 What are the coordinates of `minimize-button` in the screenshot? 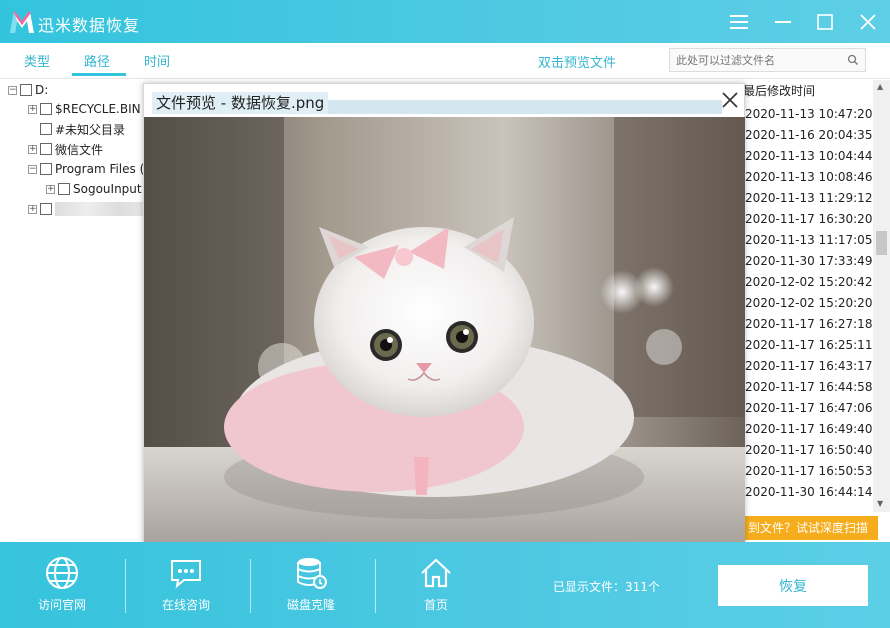 It's located at (783, 22).